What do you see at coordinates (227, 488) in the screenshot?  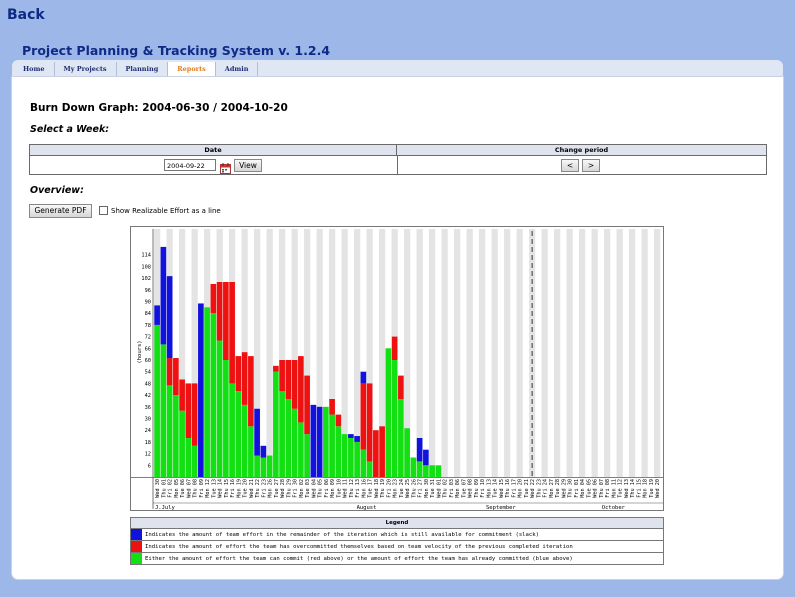 I see `x-tick-label: Thu 15` at bounding box center [227, 488].